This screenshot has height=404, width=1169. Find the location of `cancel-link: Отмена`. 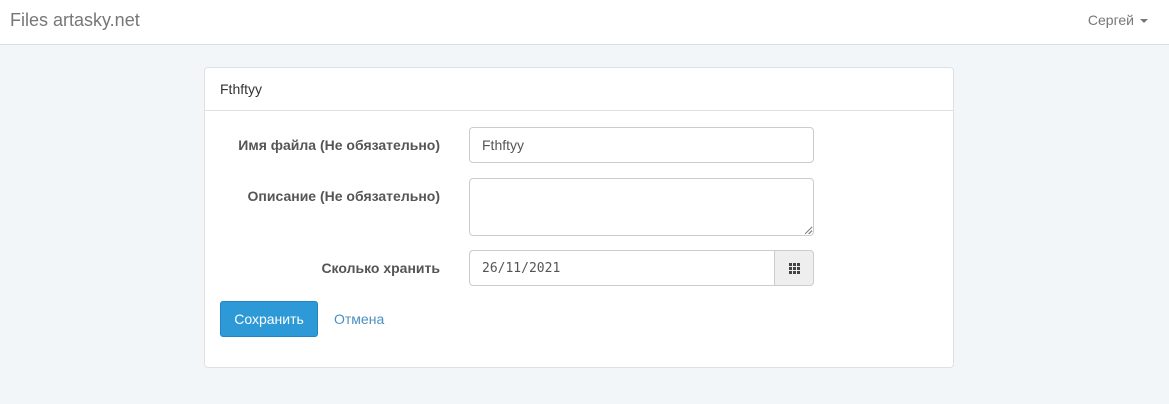

cancel-link: Отмена is located at coordinates (359, 319).